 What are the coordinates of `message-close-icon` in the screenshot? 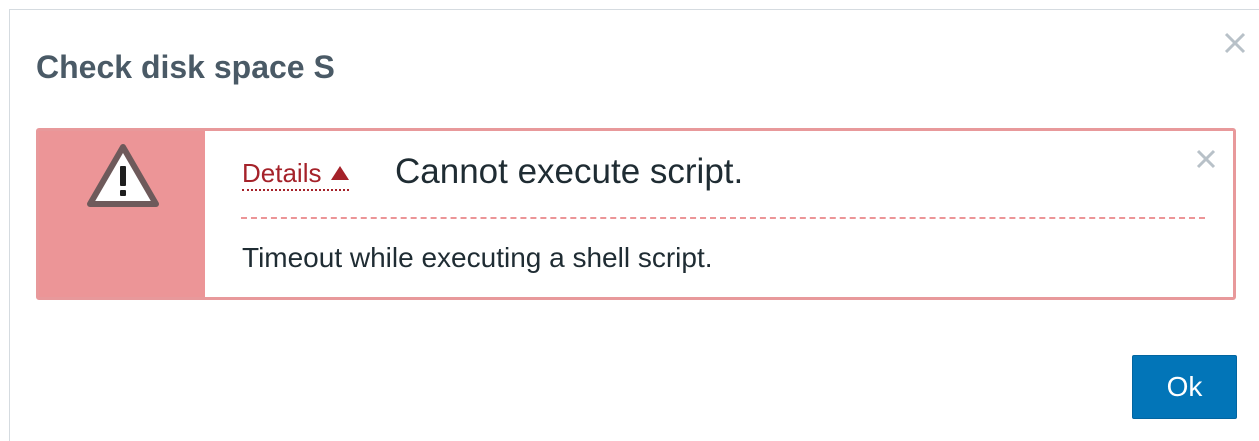 It's located at (1206, 159).